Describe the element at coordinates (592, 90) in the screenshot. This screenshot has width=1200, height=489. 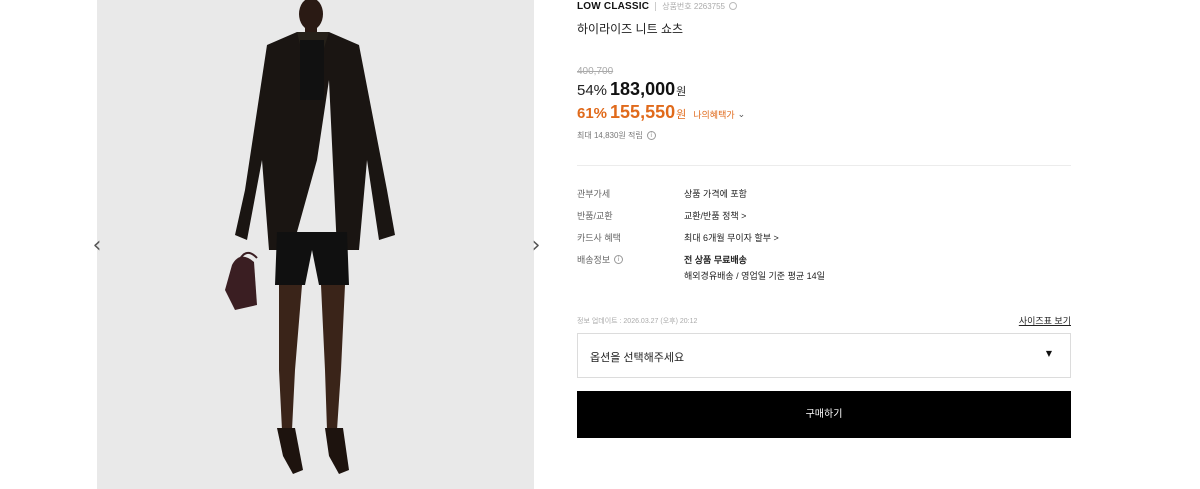
I see `discount-percent: 54%` at that location.